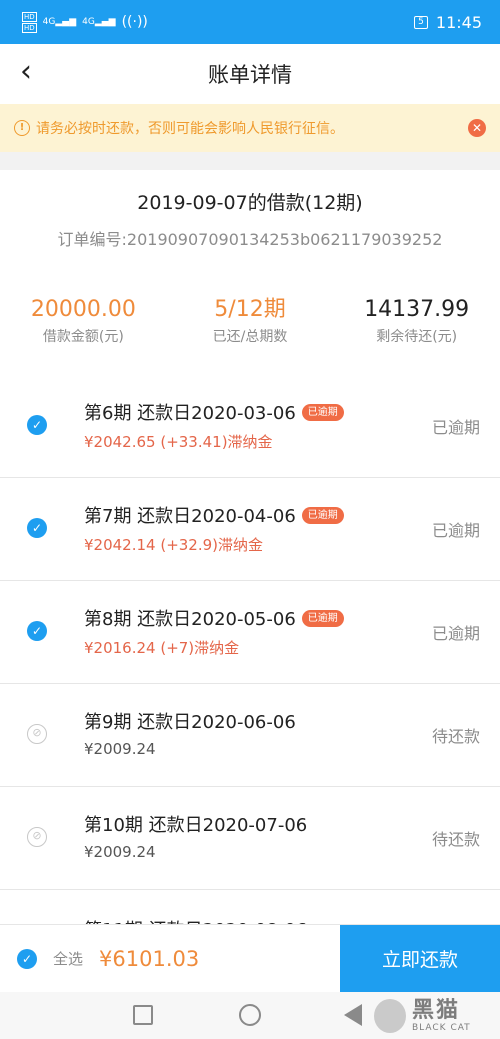 This screenshot has width=500, height=1039. I want to click on installment-amount: ¥2042.14 (+32.9)滞纳金, so click(174, 545).